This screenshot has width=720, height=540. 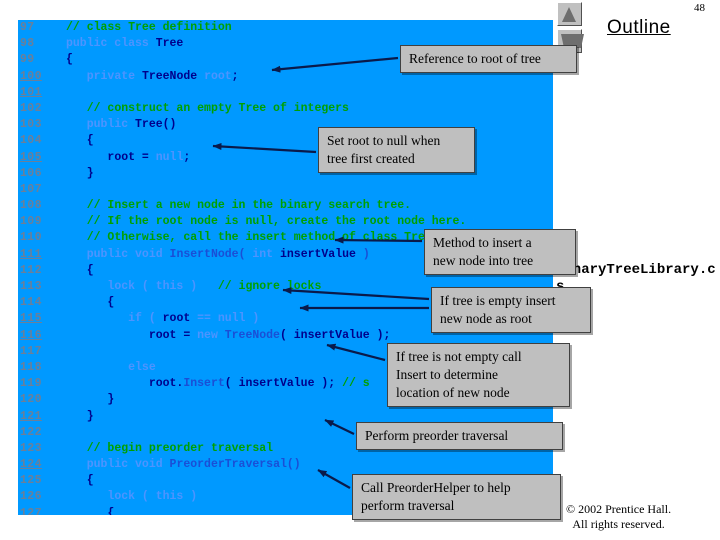 What do you see at coordinates (180, 448) in the screenshot?
I see `code-line-text: // begin preorder traversal` at bounding box center [180, 448].